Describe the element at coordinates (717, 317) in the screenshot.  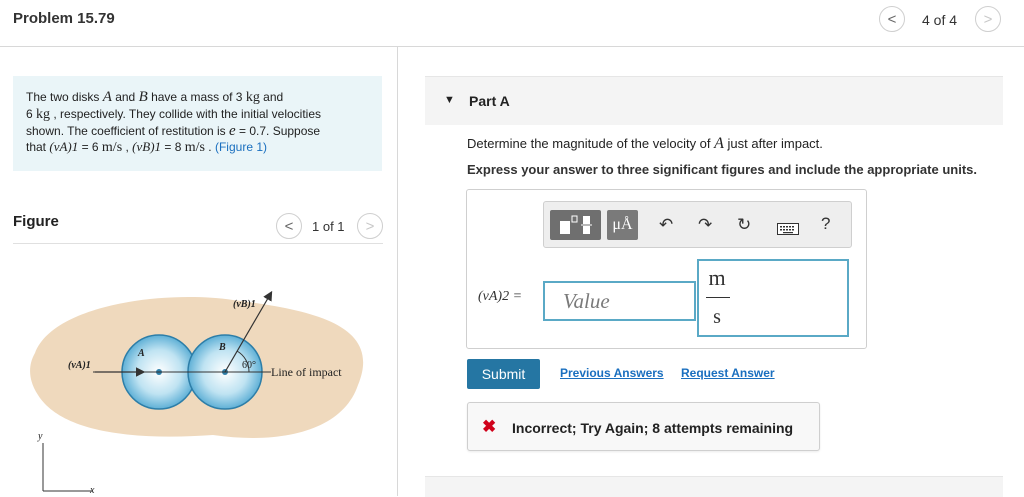
I see `unit-denominator: s` at that location.